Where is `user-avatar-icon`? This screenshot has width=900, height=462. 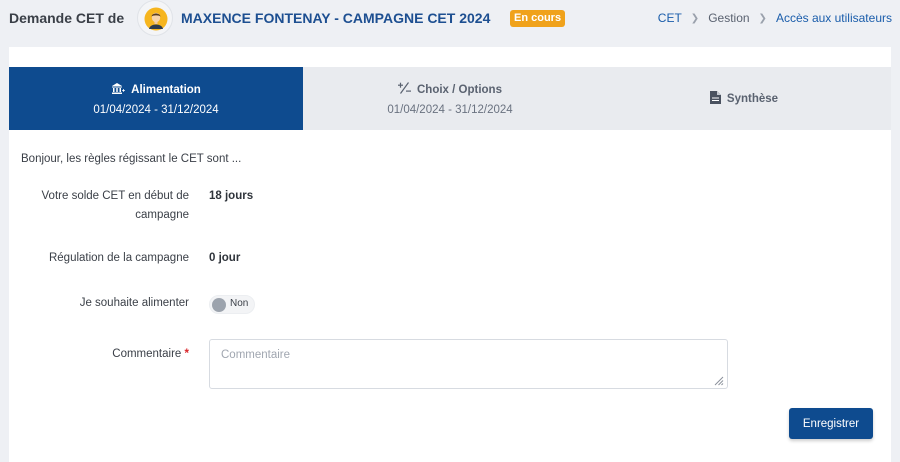
user-avatar-icon is located at coordinates (155, 18).